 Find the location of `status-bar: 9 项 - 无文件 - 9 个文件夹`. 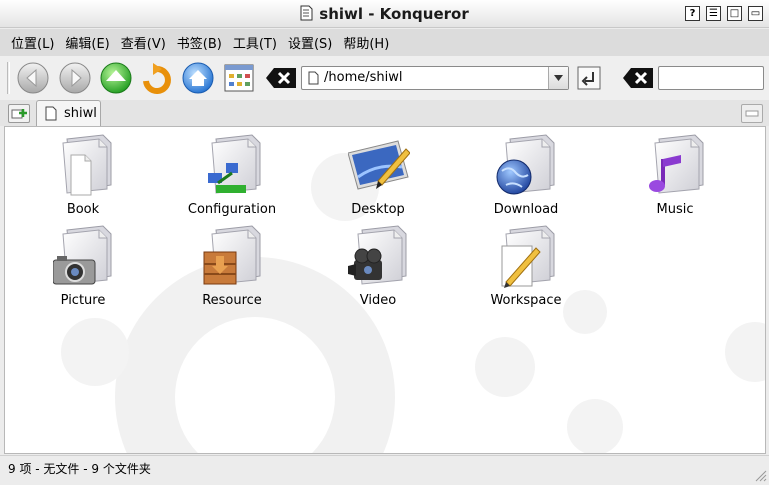

status-bar: 9 项 - 无文件 - 9 个文件夹 is located at coordinates (384, 470).